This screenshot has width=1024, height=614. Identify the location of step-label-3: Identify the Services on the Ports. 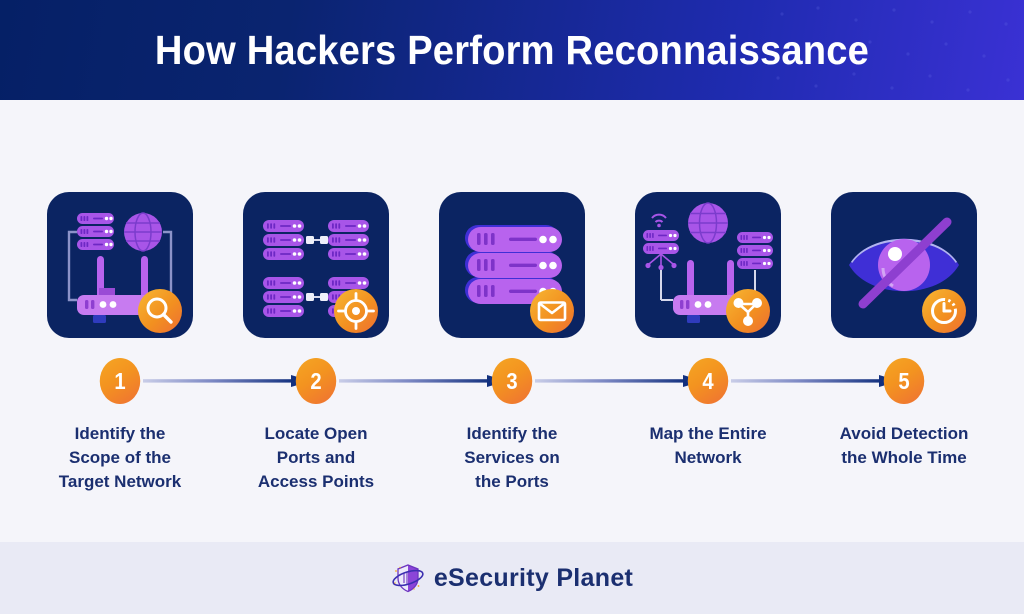
(512, 458).